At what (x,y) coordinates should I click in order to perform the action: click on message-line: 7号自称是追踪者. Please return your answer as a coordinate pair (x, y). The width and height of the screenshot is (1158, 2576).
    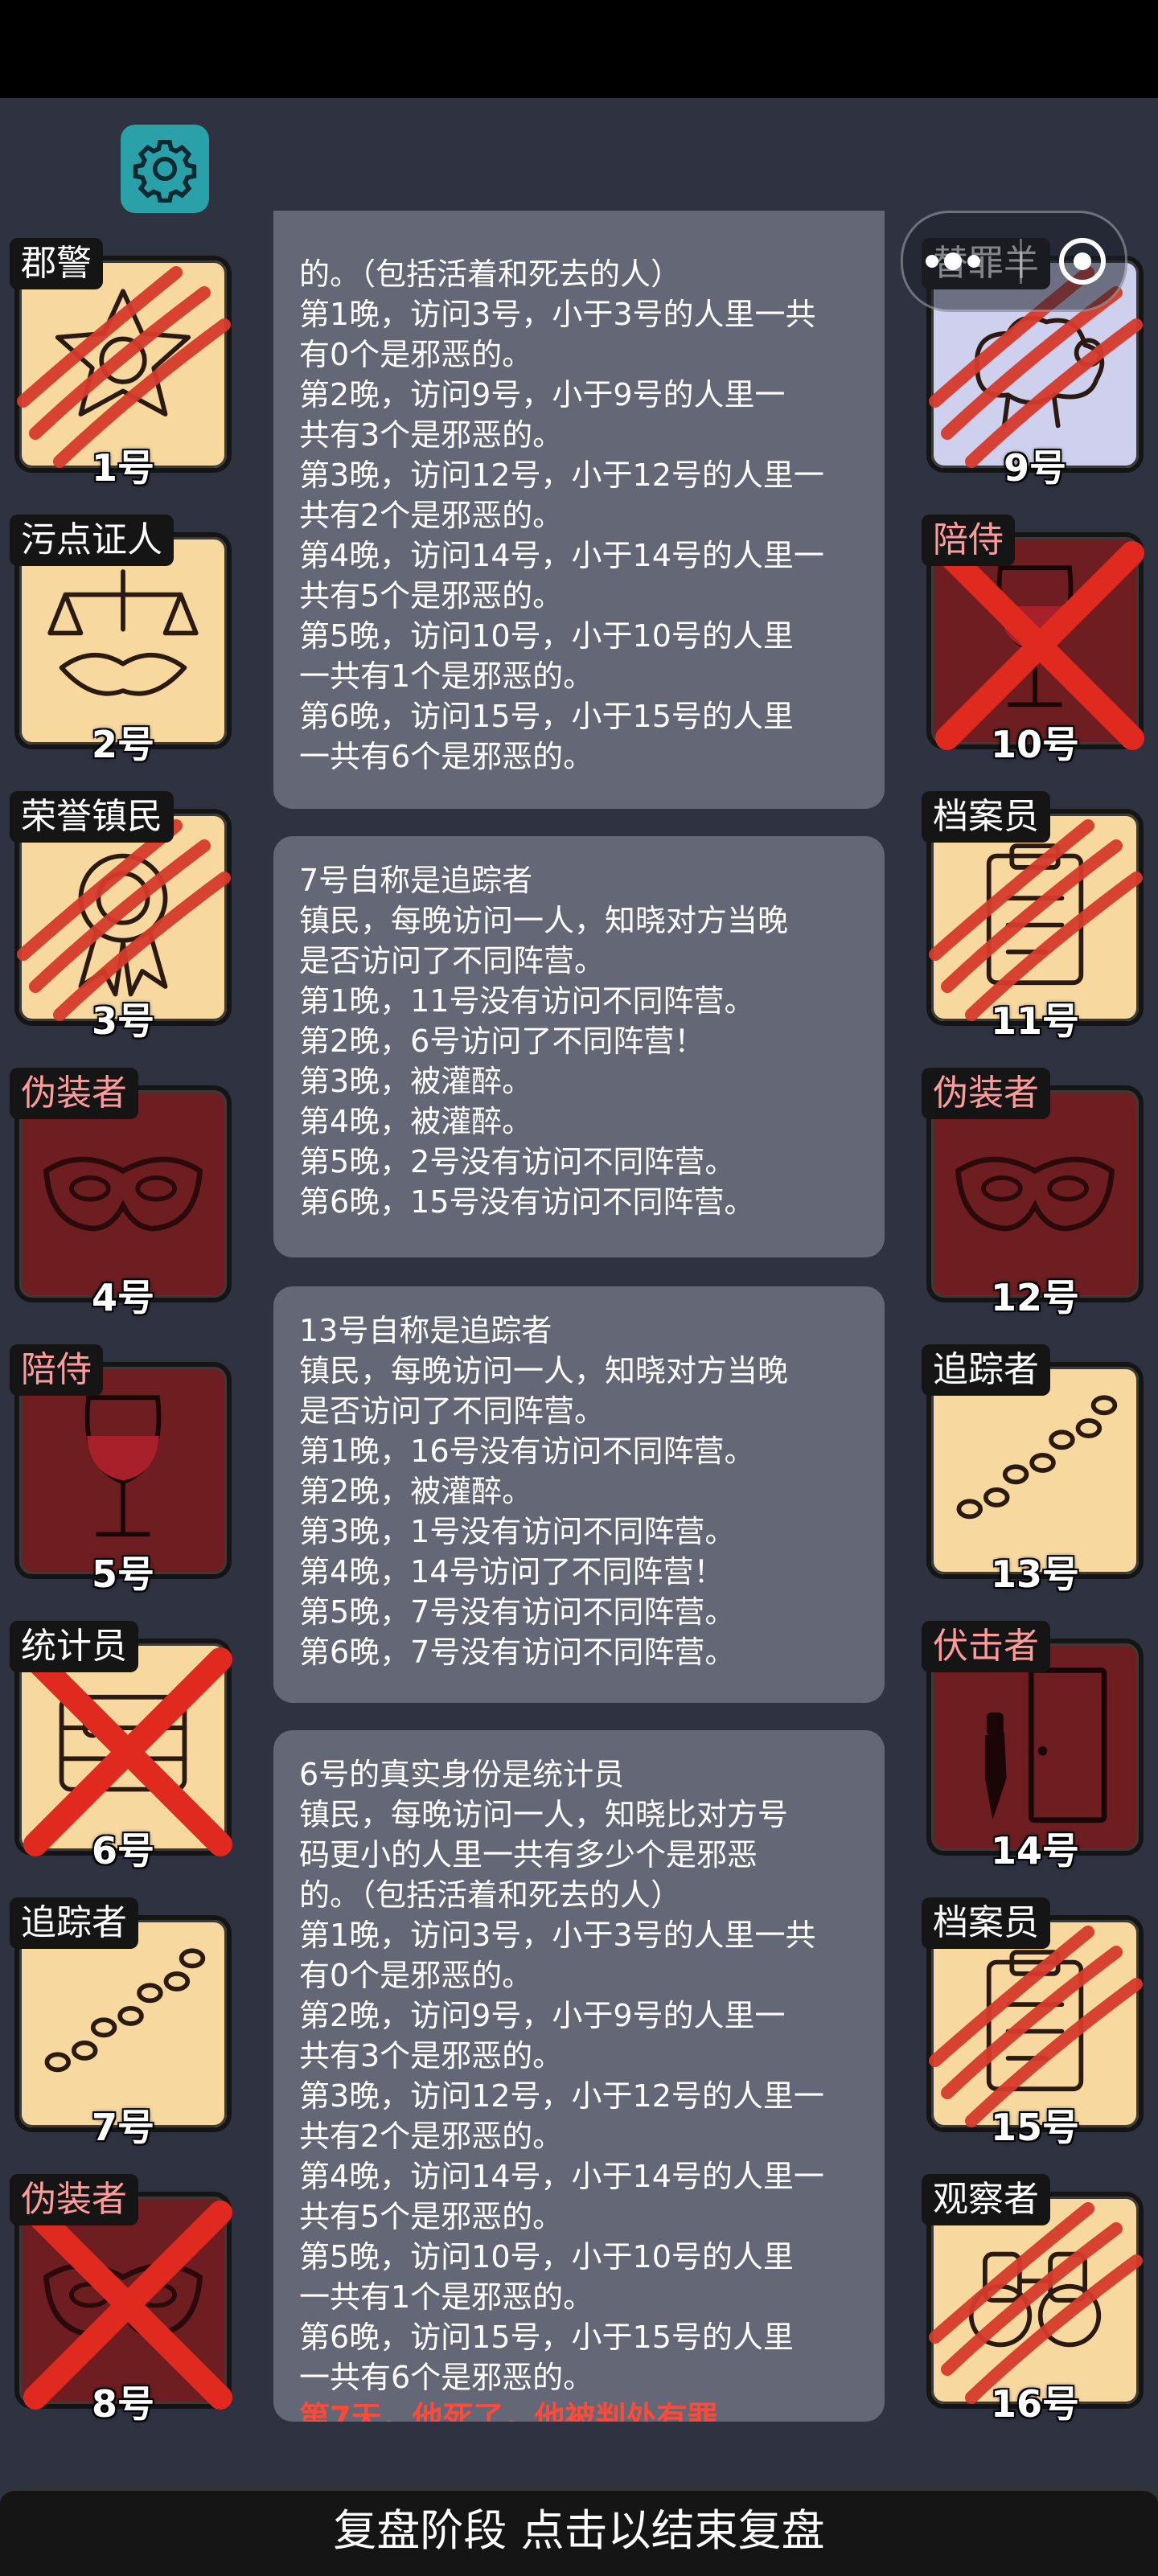
    Looking at the image, I should click on (416, 880).